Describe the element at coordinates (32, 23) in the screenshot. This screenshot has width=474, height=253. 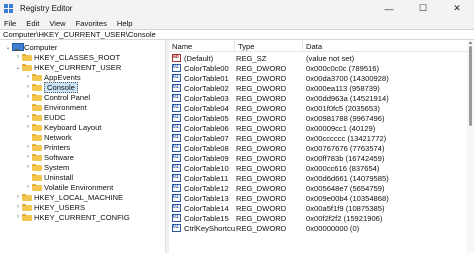
I see `menu-edit: Edit` at that location.